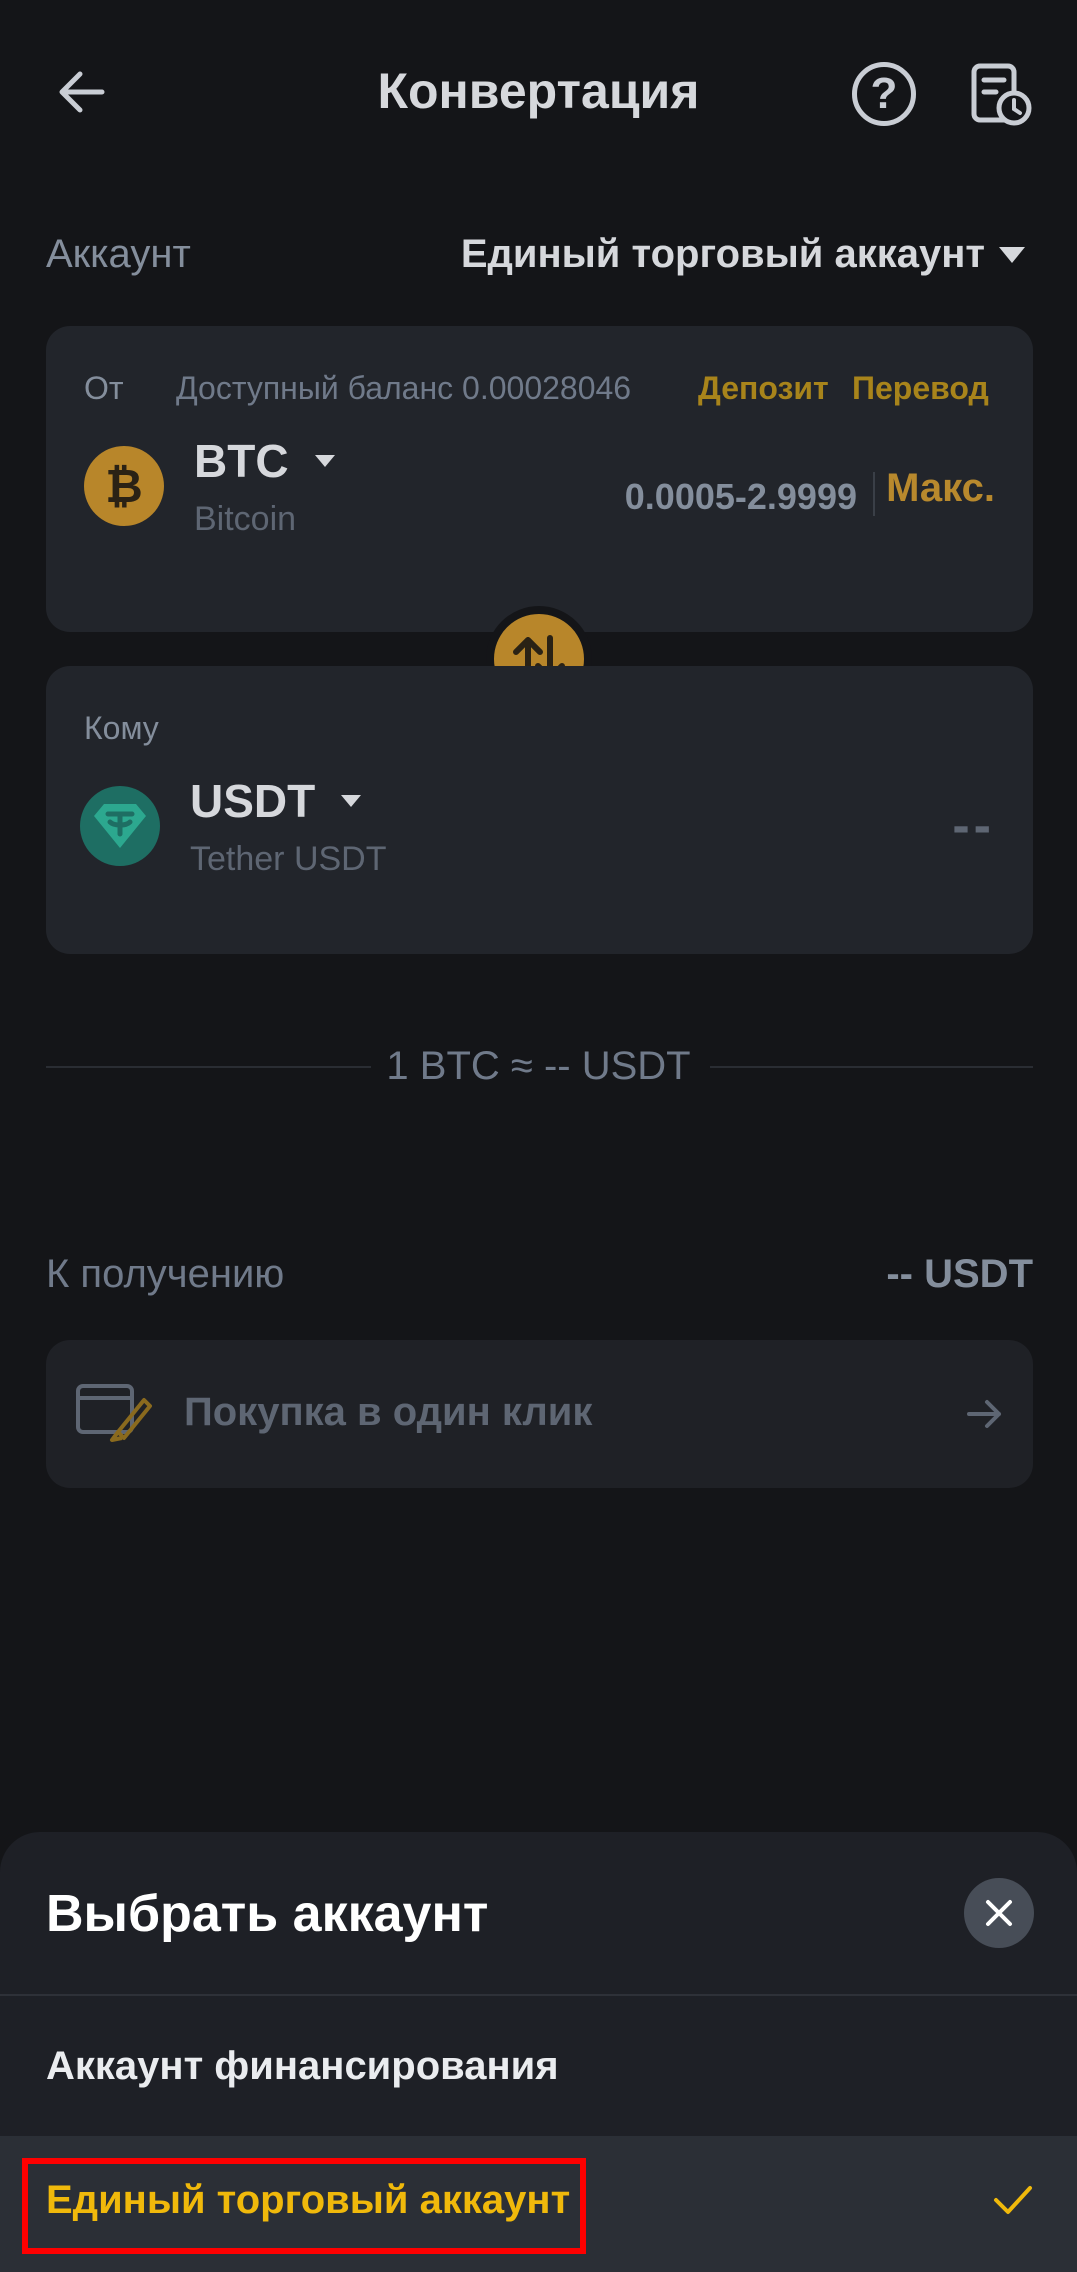  Describe the element at coordinates (118, 254) in the screenshot. I see `account-label: Аккаунт` at that location.